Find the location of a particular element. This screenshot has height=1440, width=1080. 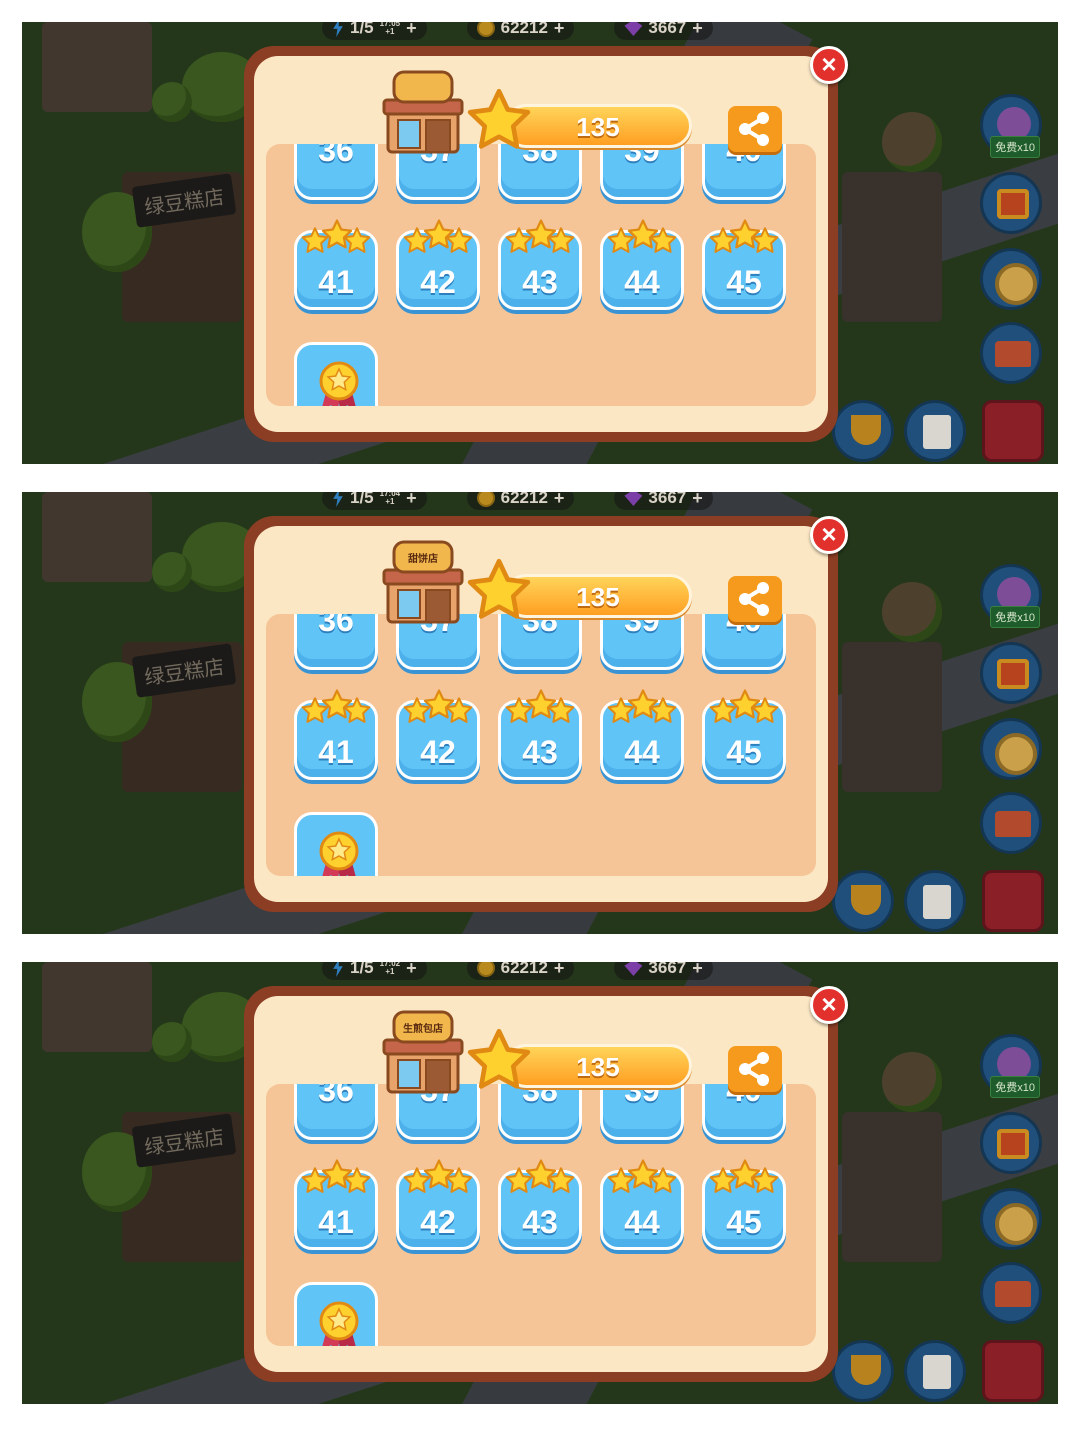

total-stars-value: 135 is located at coordinates (598, 597).